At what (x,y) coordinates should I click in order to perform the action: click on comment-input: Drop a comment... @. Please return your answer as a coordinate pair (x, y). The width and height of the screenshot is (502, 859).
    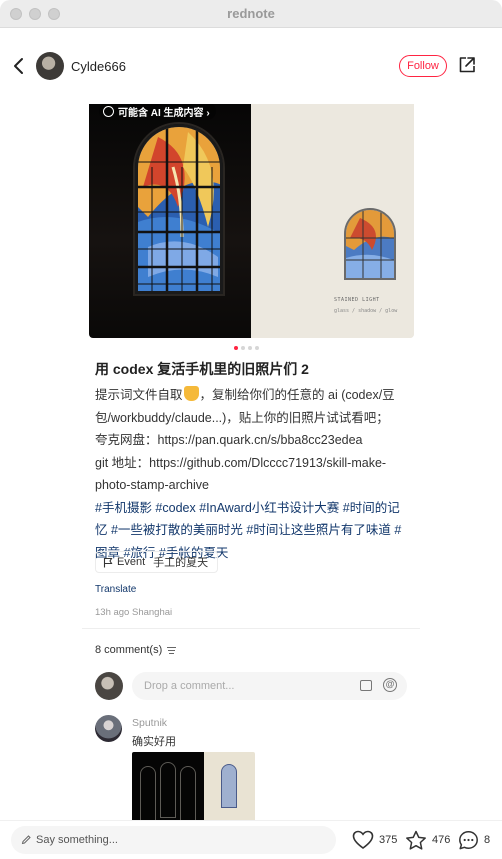
    Looking at the image, I should click on (269, 686).